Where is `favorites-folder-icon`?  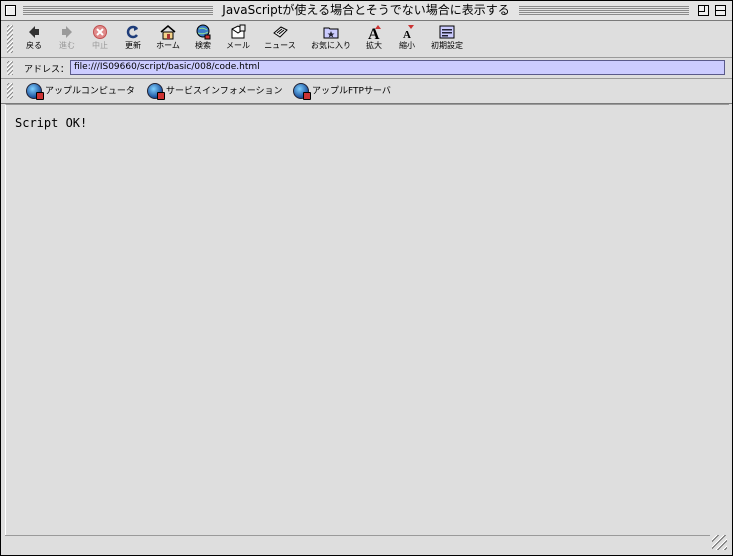 favorites-folder-icon is located at coordinates (331, 32).